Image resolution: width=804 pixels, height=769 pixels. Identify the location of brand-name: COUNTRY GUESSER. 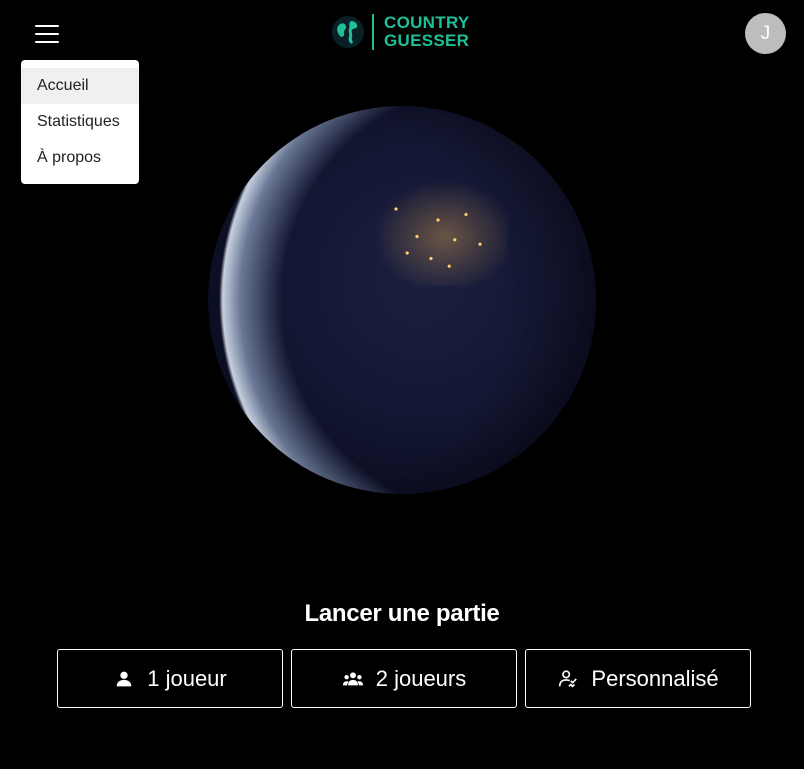
(427, 32).